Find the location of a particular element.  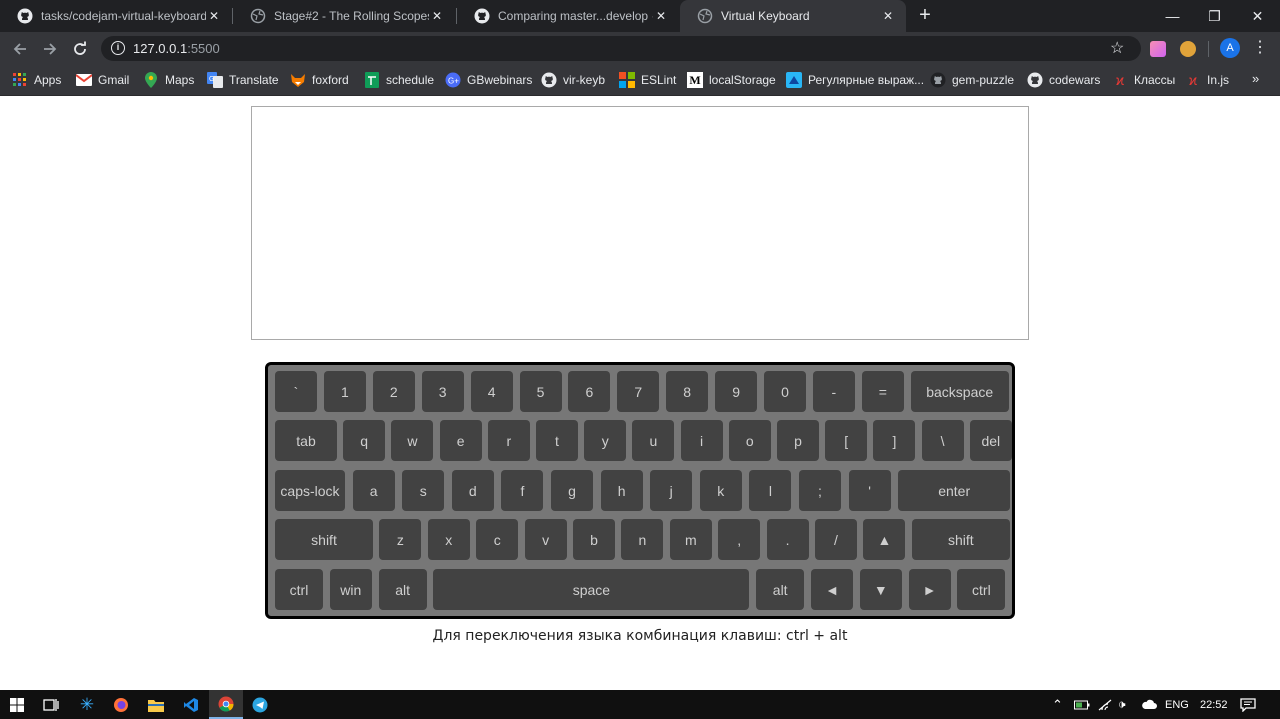

extension-cookie-icon is located at coordinates (1188, 49).